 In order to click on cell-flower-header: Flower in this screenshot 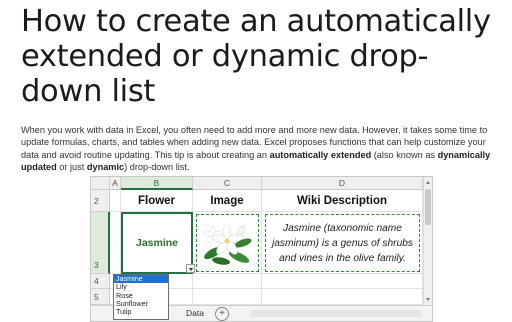, I will do `click(157, 201)`.